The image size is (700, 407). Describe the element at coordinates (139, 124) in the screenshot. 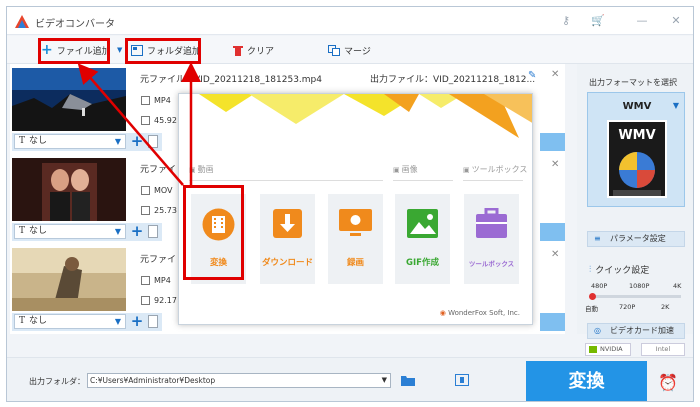

I see `annotation-arrows` at that location.